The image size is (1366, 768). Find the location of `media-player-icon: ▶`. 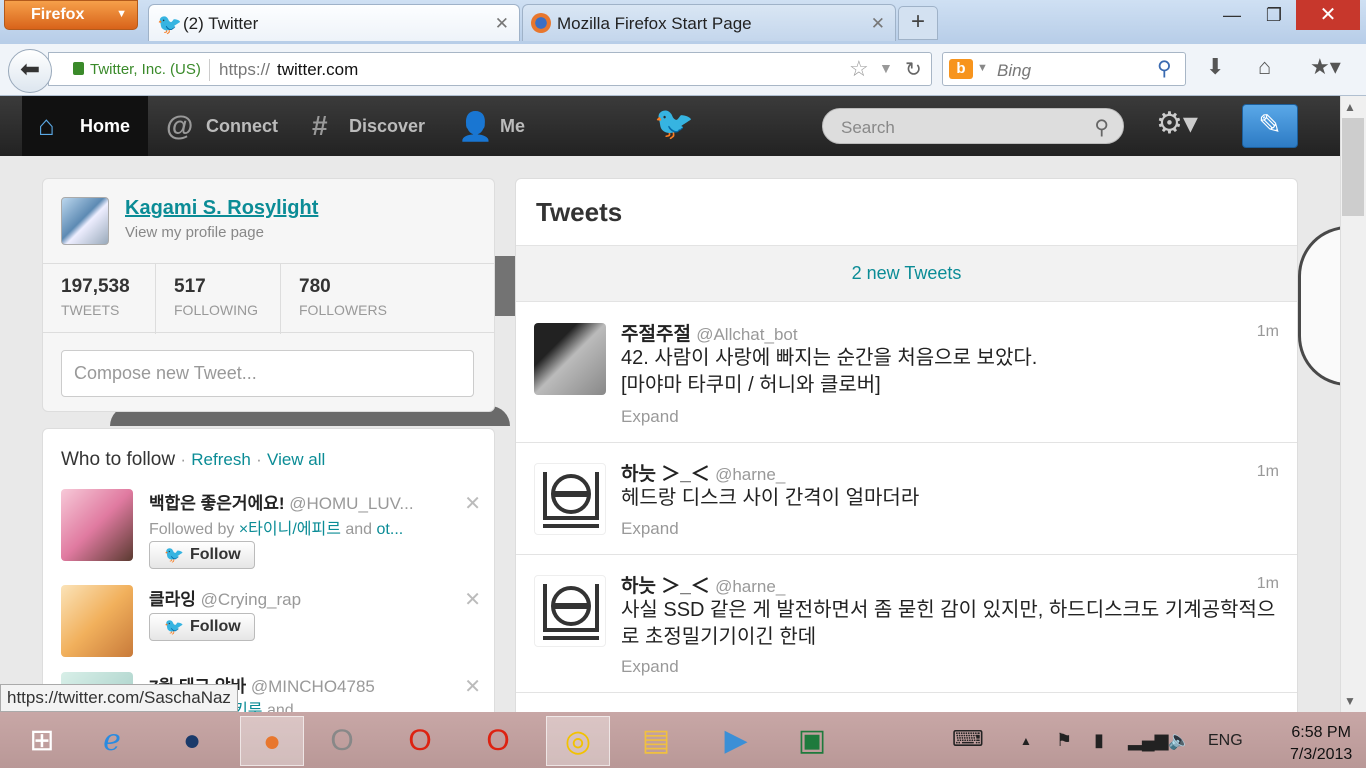

media-player-icon: ▶ is located at coordinates (736, 741).